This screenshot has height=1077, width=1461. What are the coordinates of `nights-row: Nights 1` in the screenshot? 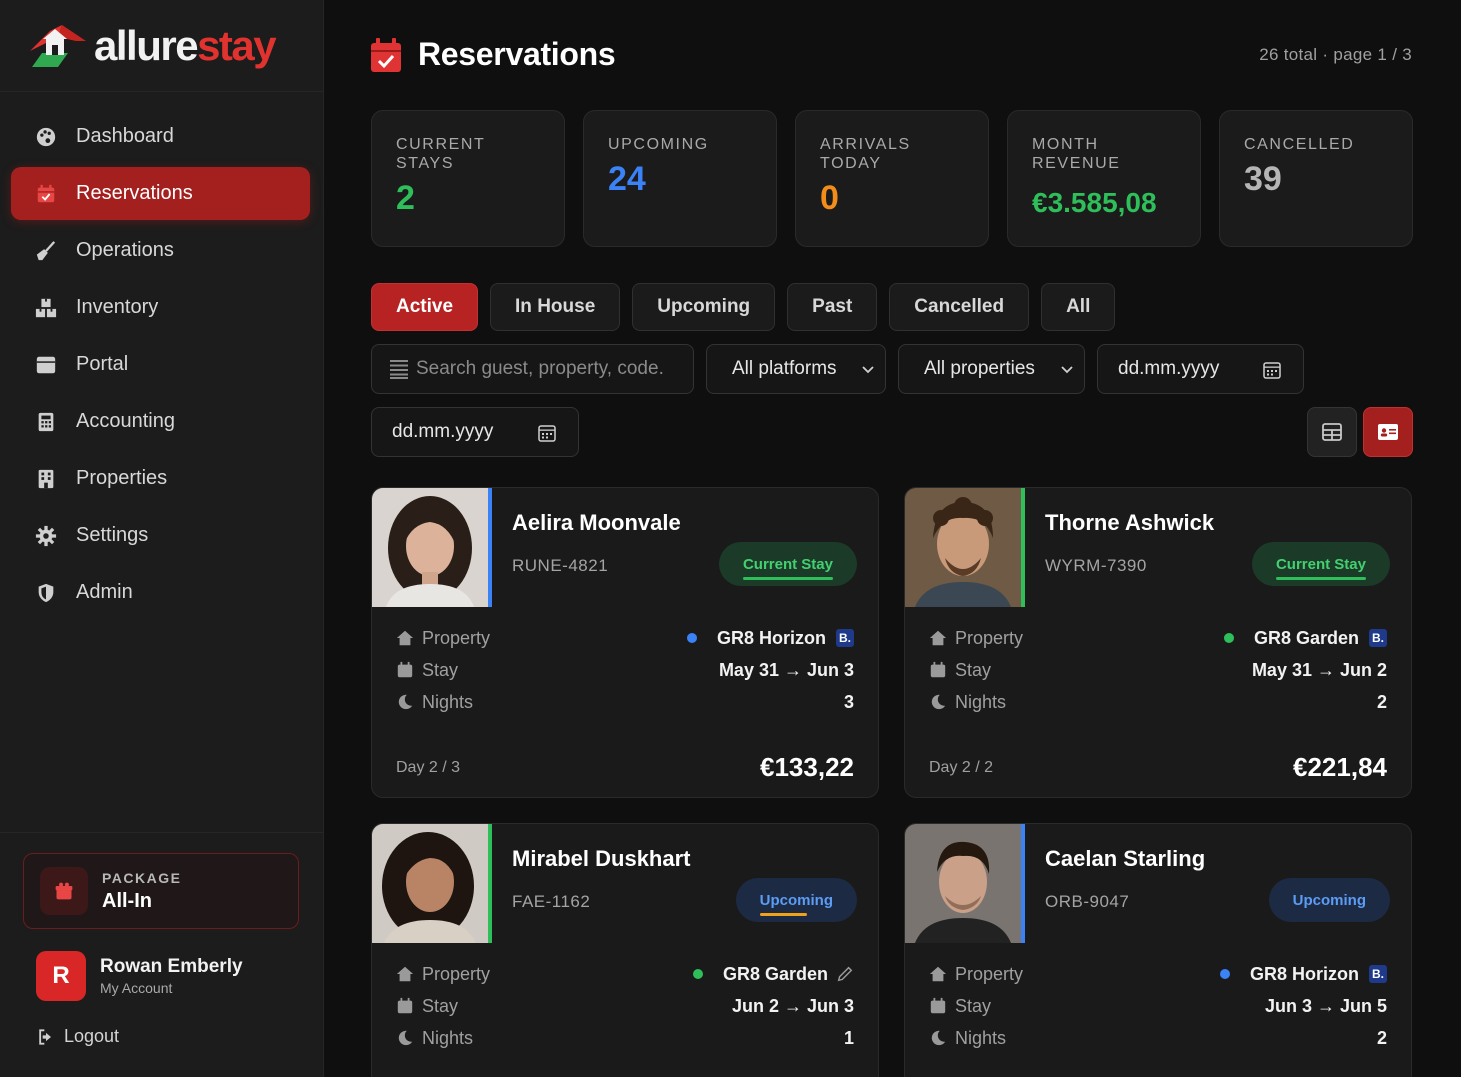 It's located at (625, 1038).